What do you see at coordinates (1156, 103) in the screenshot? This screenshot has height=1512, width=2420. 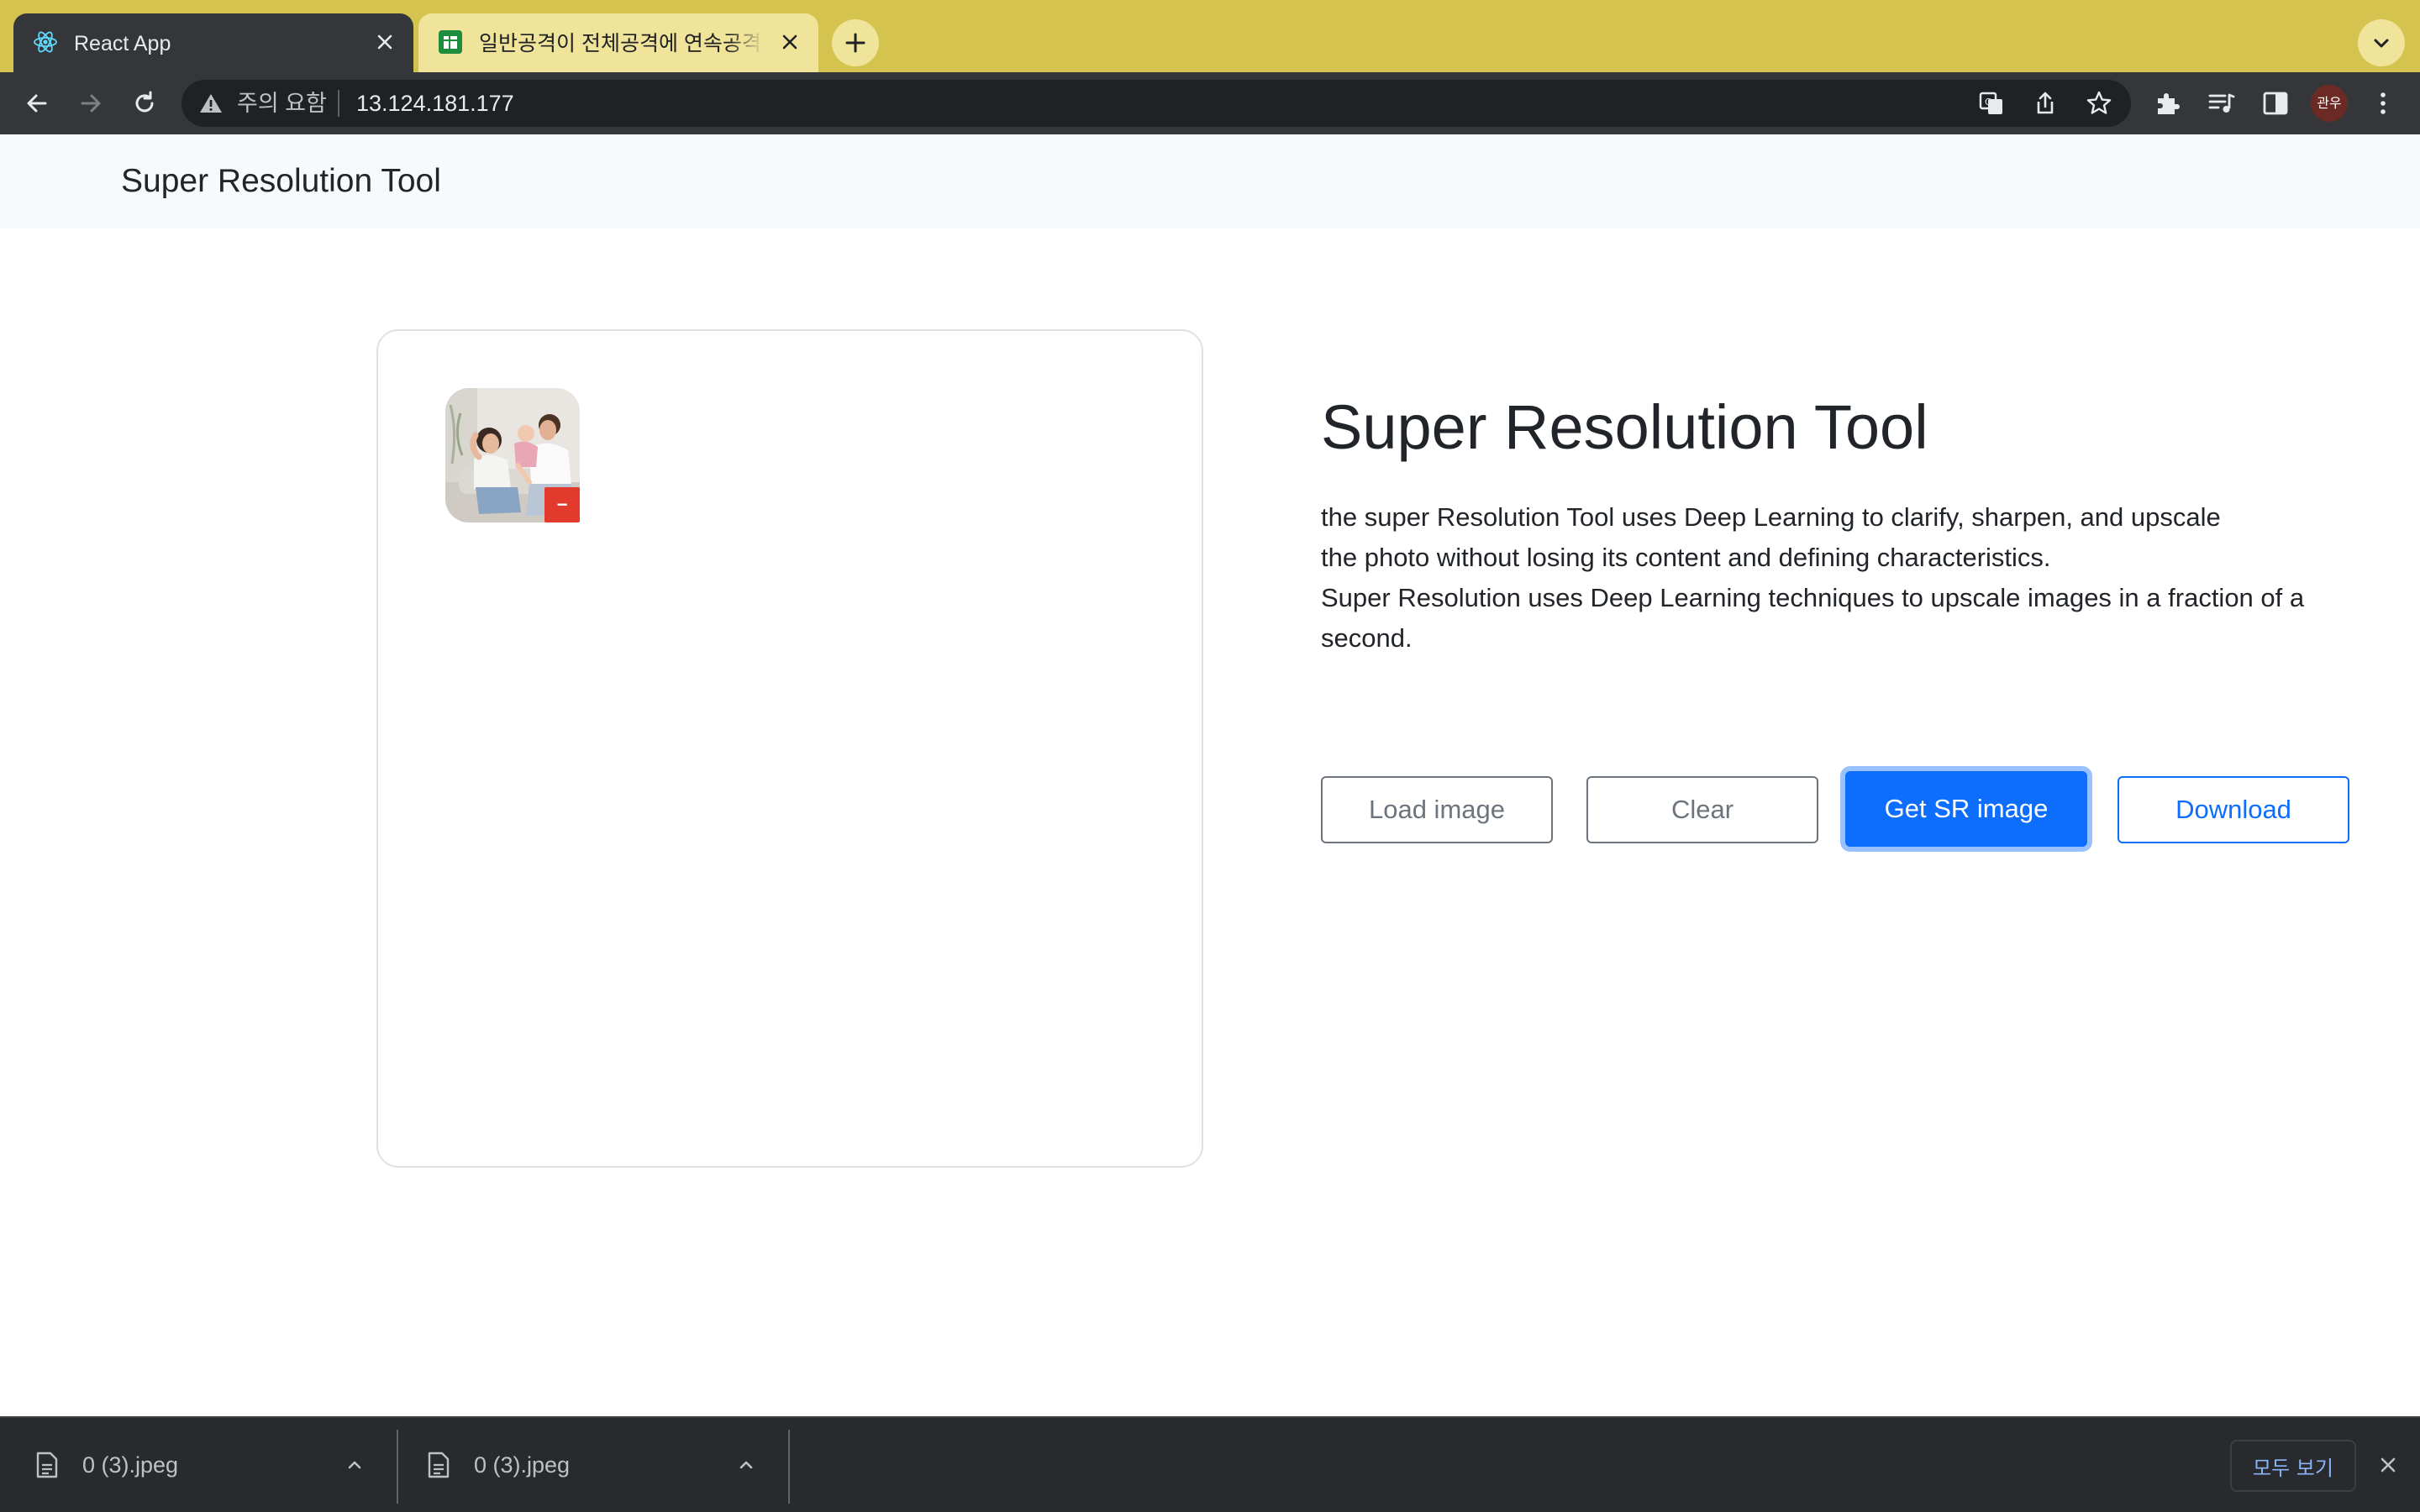 I see `address-bar: 주의 요함 13.124.181.177 G` at bounding box center [1156, 103].